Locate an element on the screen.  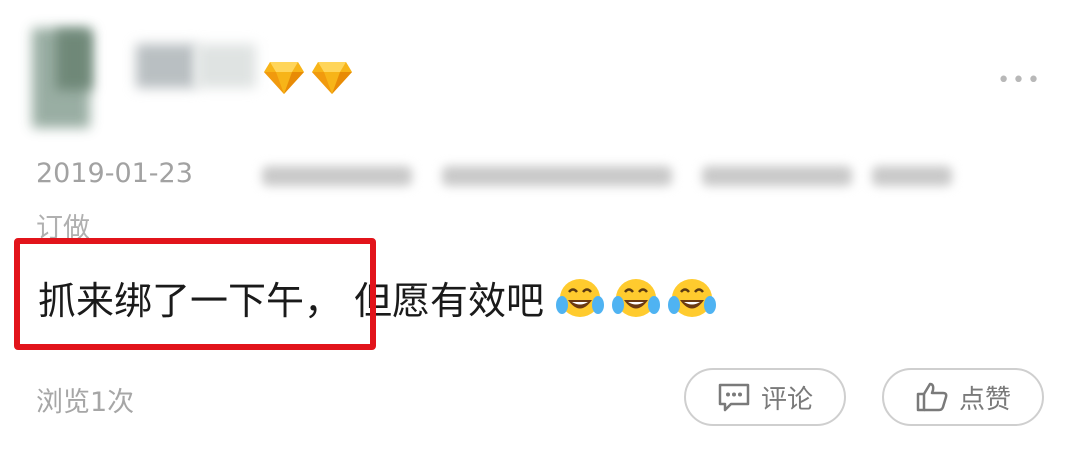
view-count: 浏览1次 is located at coordinates (85, 402).